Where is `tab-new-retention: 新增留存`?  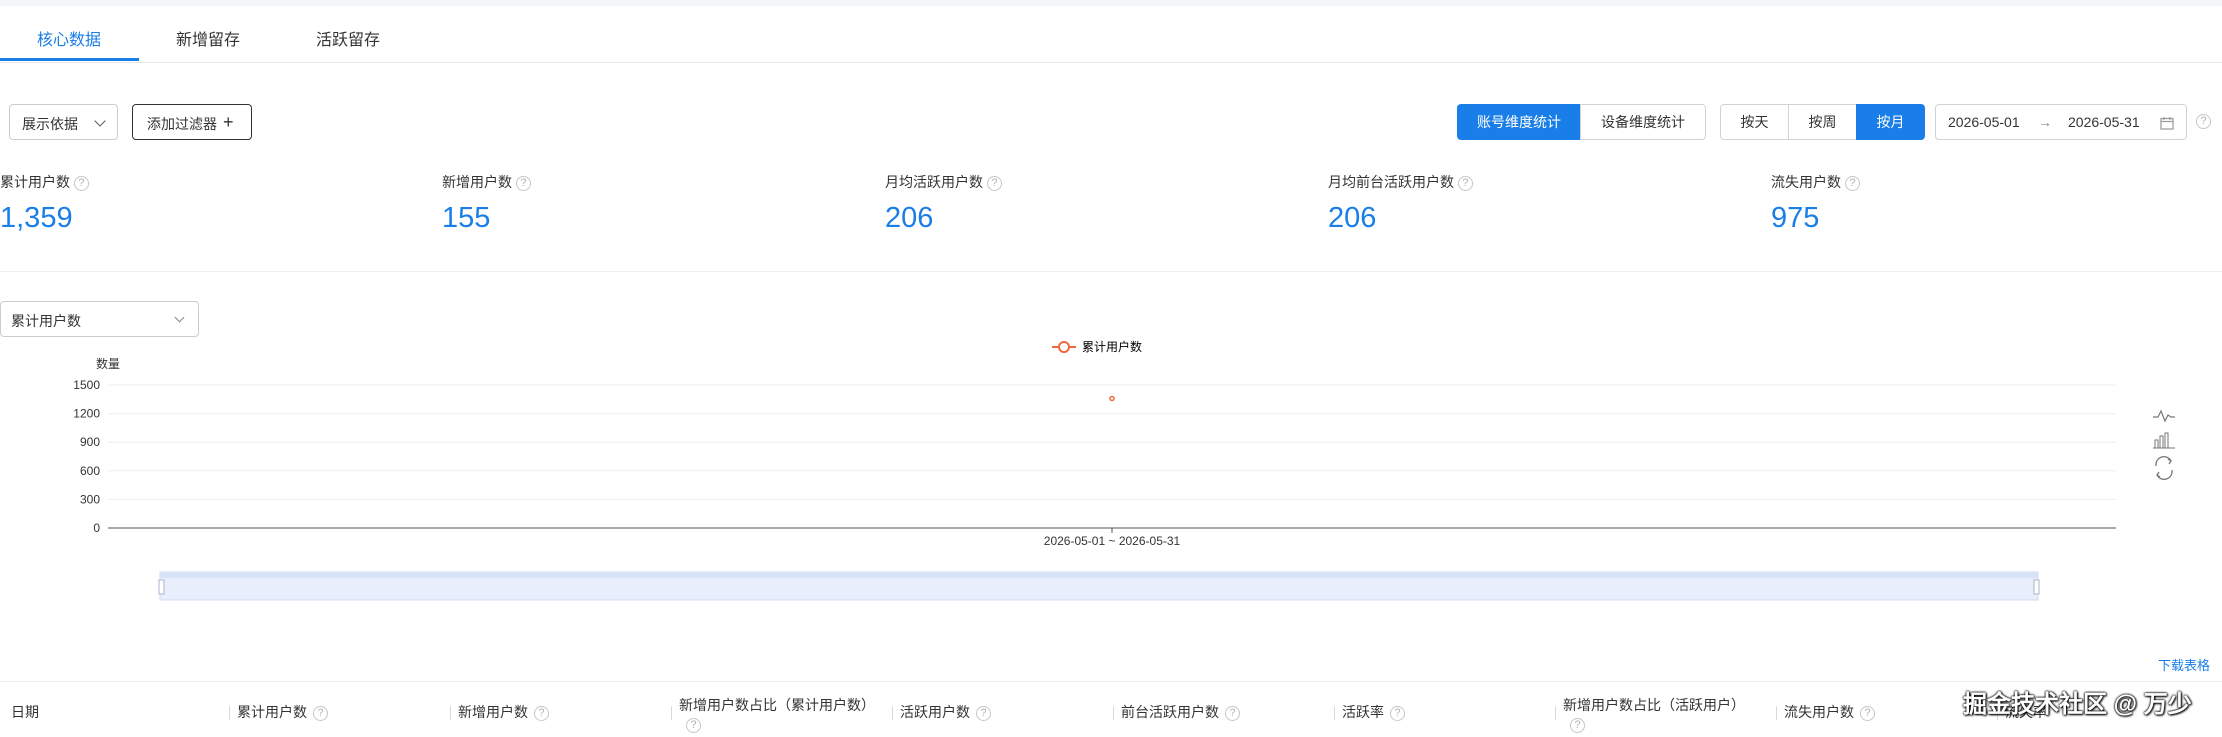 tab-new-retention: 新增留存 is located at coordinates (208, 38).